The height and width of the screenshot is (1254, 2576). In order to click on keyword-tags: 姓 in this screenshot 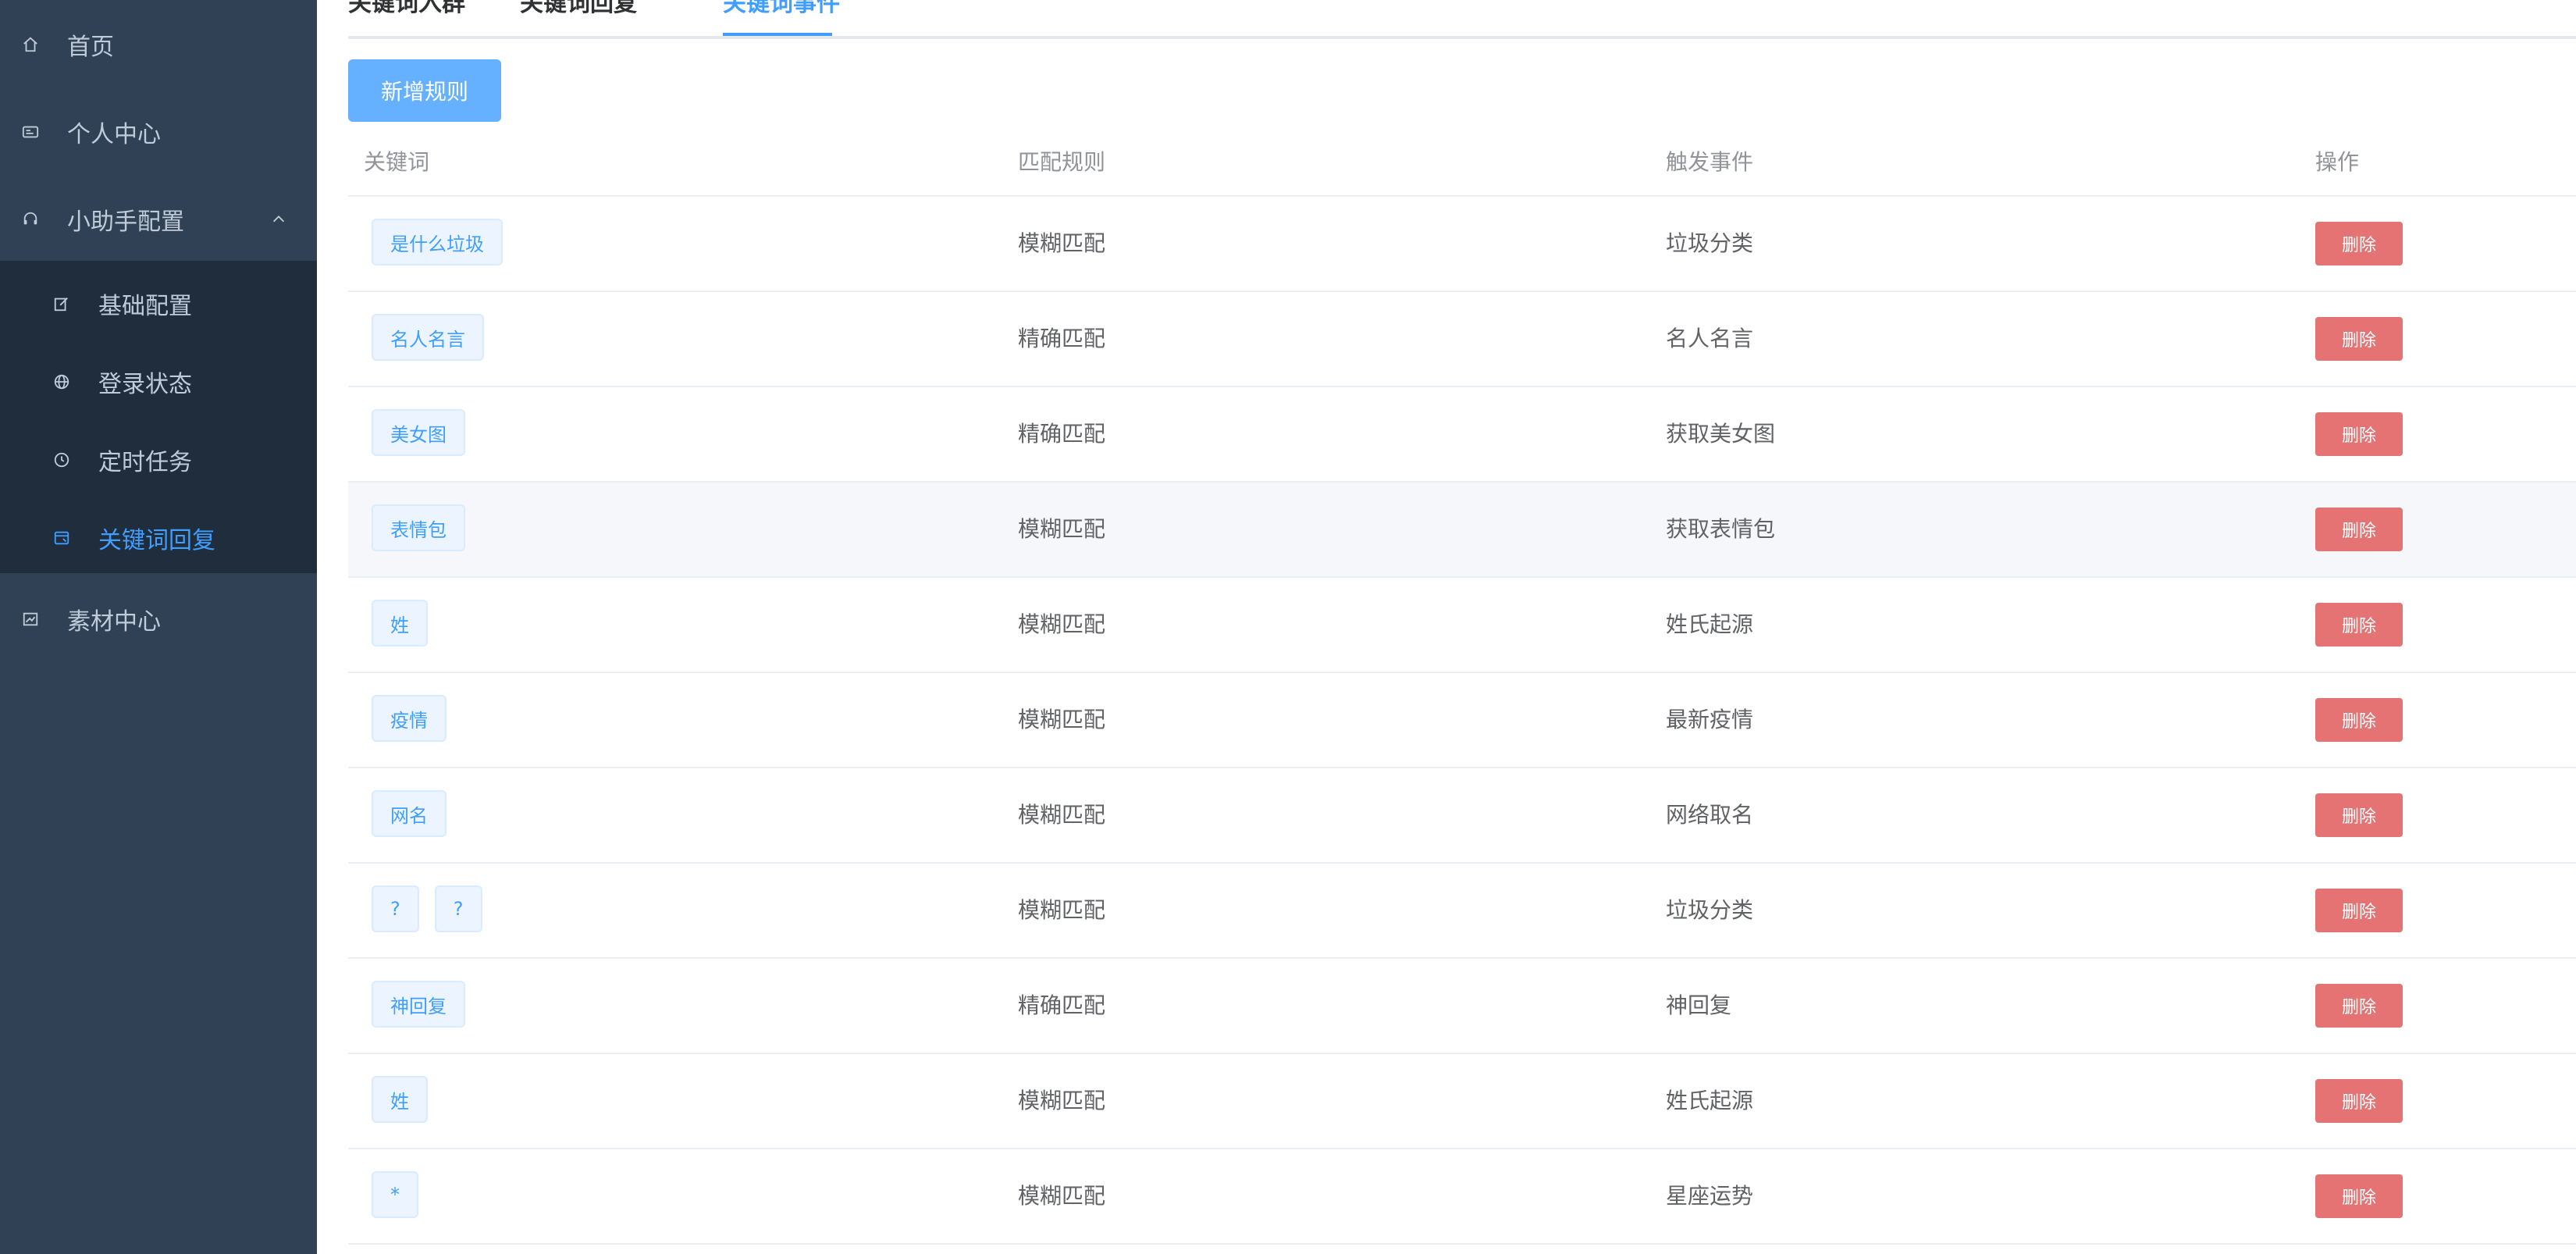, I will do `click(400, 1099)`.